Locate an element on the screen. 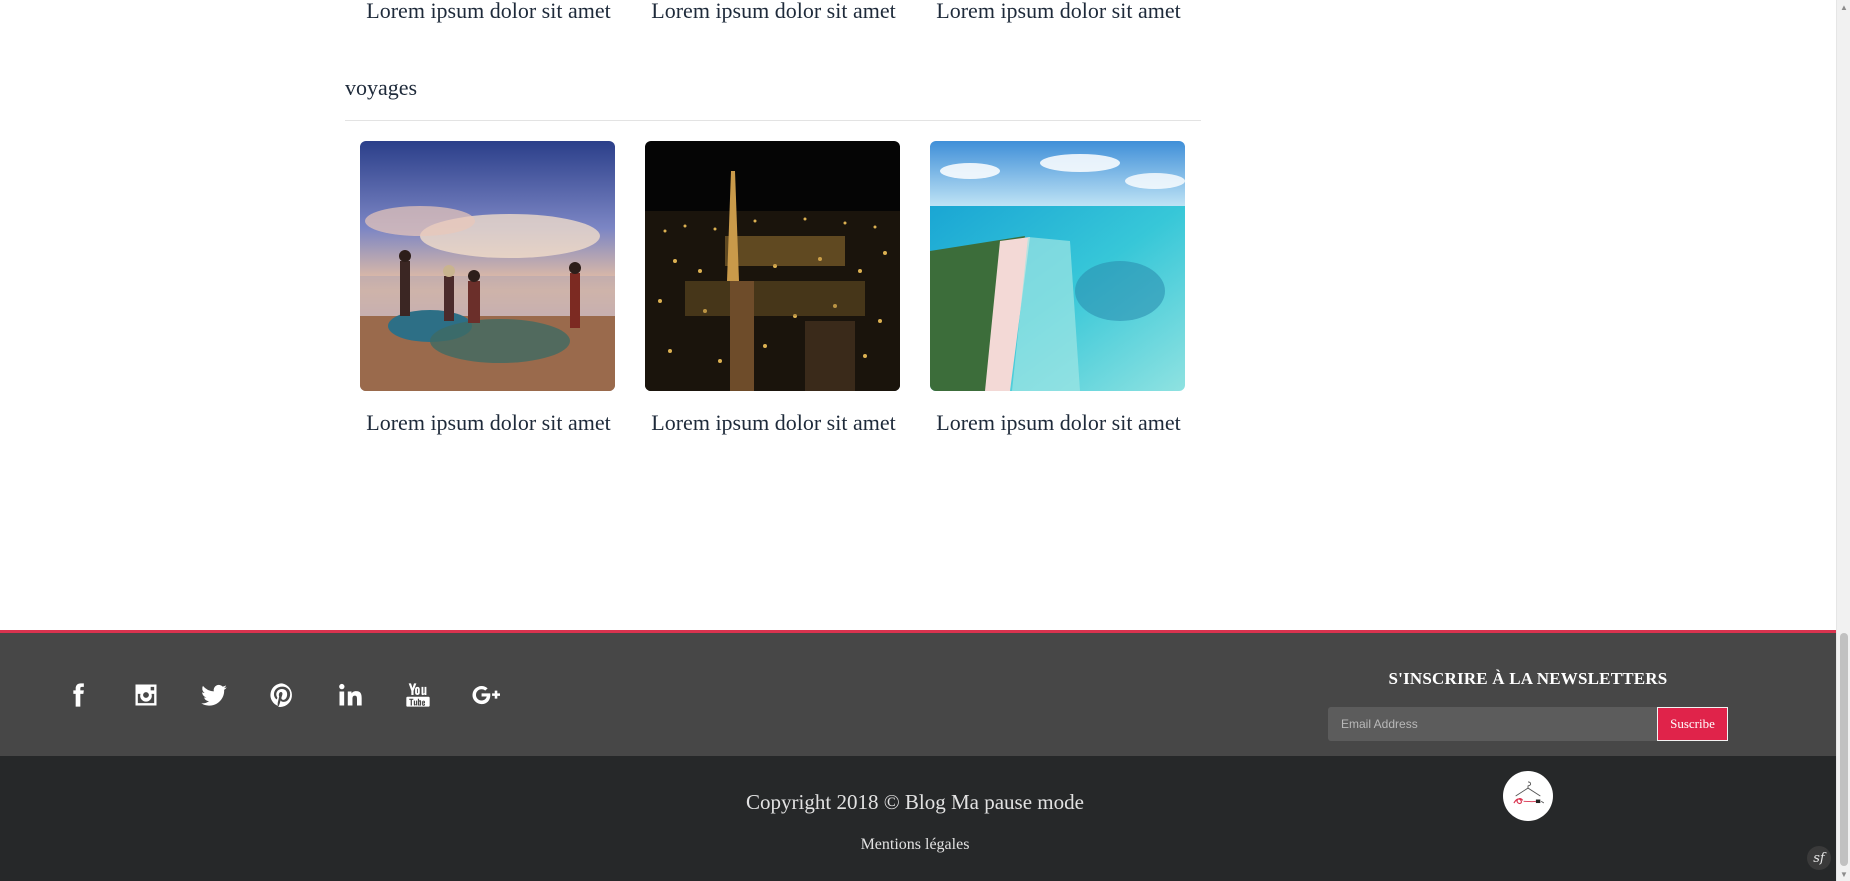  instagram-icon is located at coordinates (146, 695).